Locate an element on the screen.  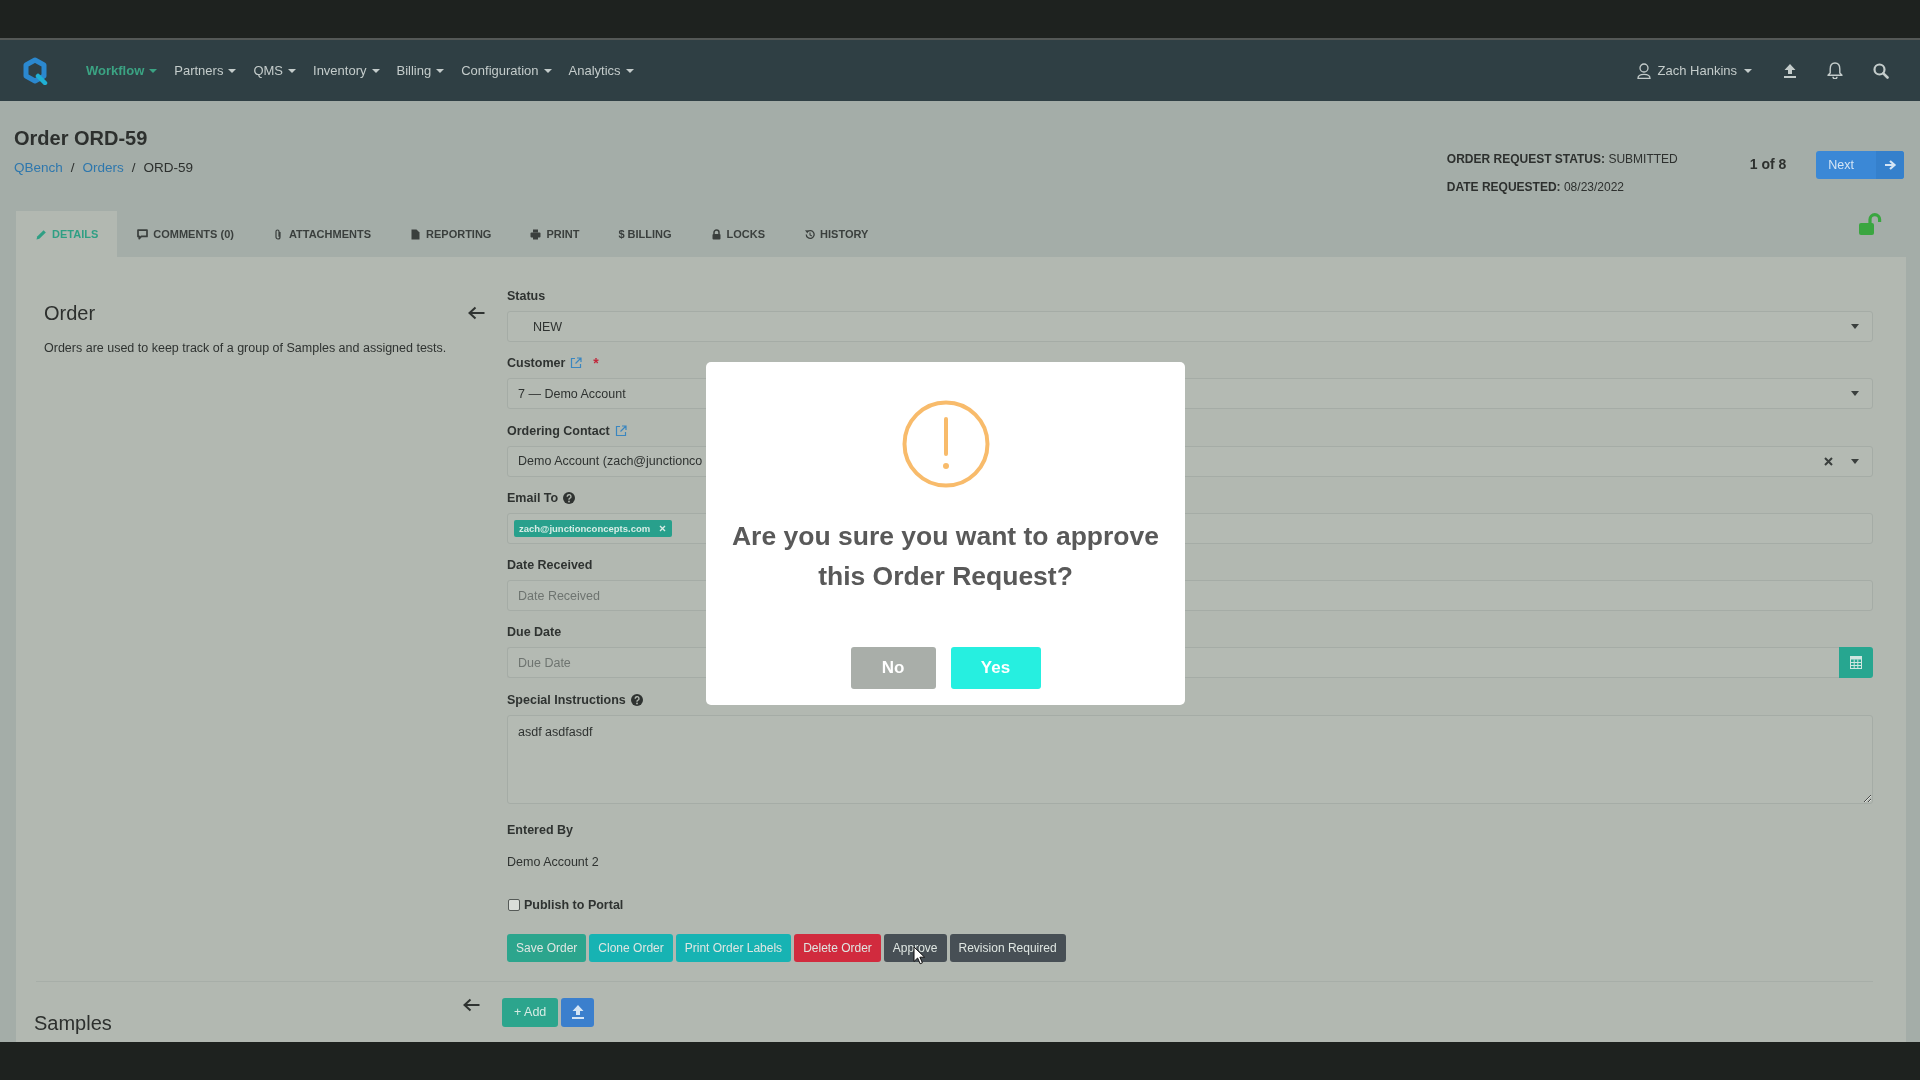
warning-icon is located at coordinates (945, 444).